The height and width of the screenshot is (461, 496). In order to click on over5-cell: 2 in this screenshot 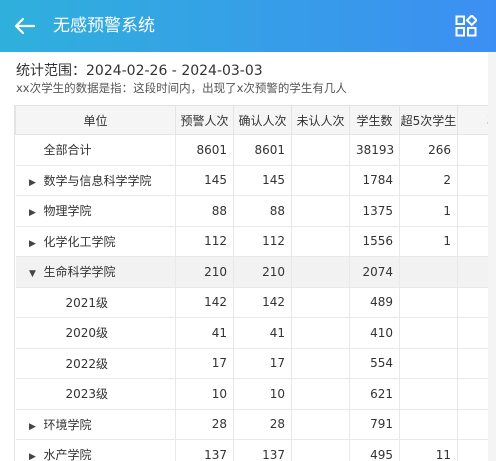, I will do `click(428, 180)`.